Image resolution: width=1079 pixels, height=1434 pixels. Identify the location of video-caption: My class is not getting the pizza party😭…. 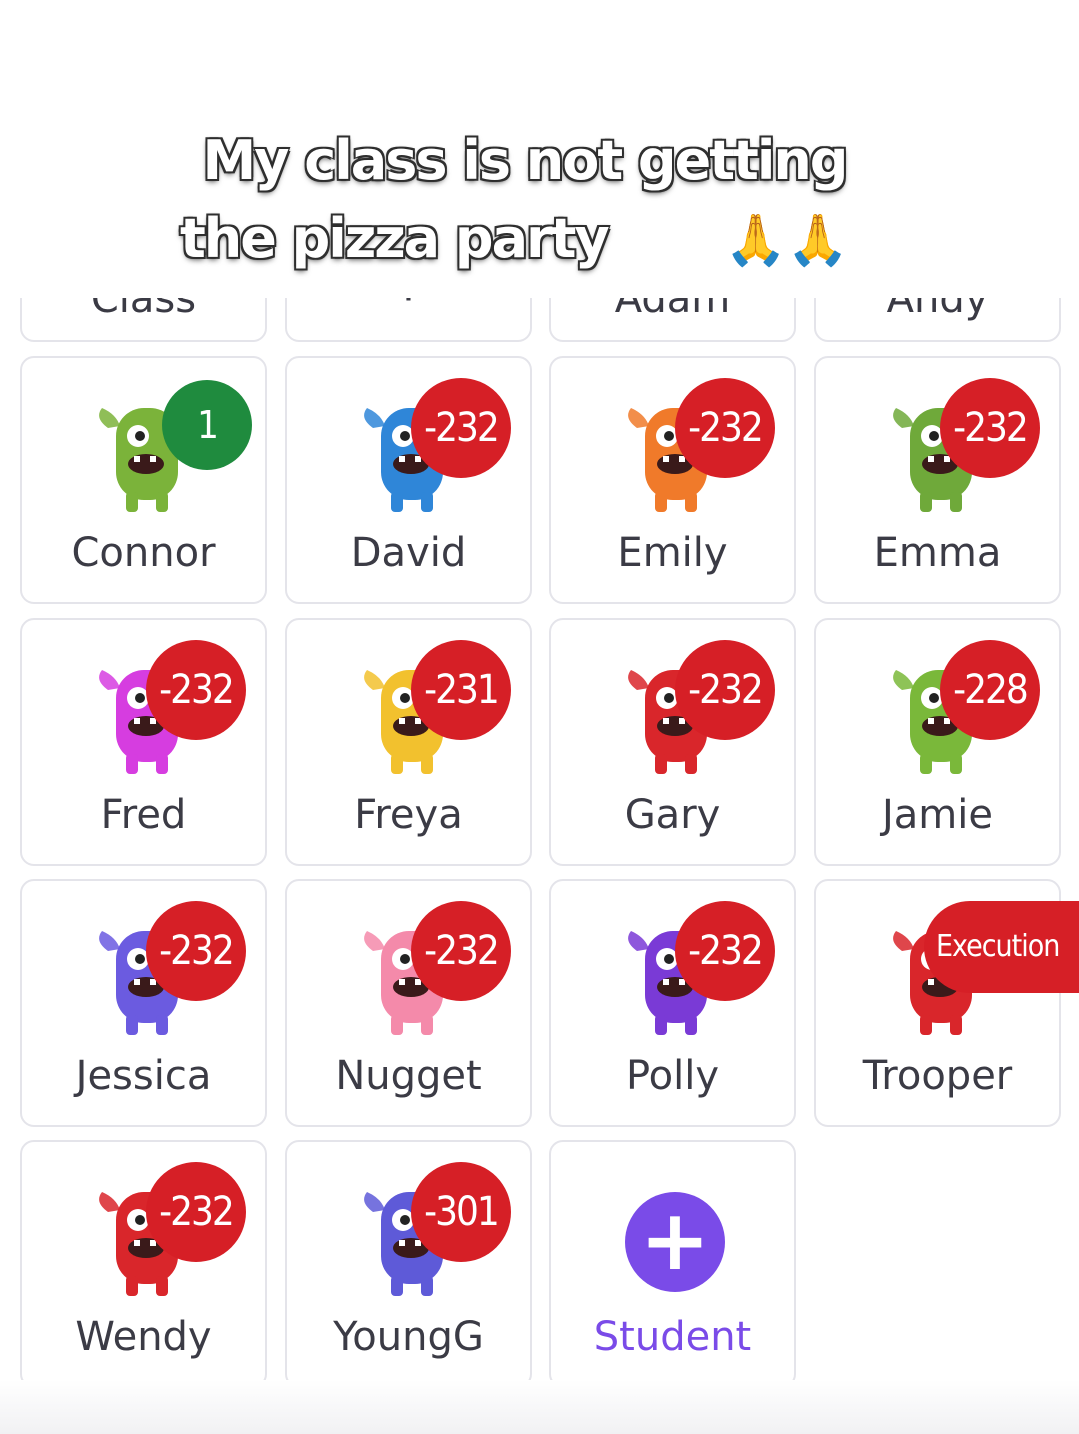
(539, 200).